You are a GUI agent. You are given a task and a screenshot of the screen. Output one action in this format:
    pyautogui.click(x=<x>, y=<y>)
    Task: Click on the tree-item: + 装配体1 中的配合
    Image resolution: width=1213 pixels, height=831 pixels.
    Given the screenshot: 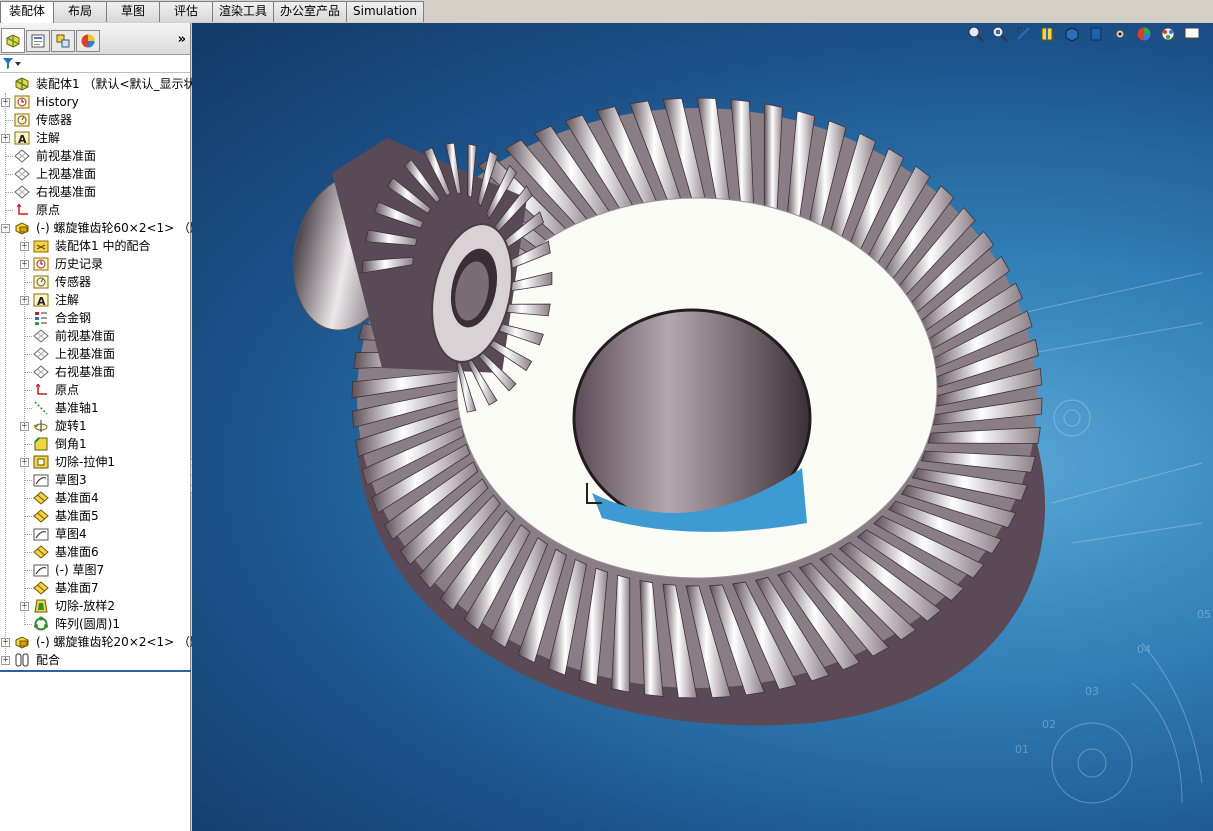 What is the action you would take?
    pyautogui.click(x=95, y=246)
    